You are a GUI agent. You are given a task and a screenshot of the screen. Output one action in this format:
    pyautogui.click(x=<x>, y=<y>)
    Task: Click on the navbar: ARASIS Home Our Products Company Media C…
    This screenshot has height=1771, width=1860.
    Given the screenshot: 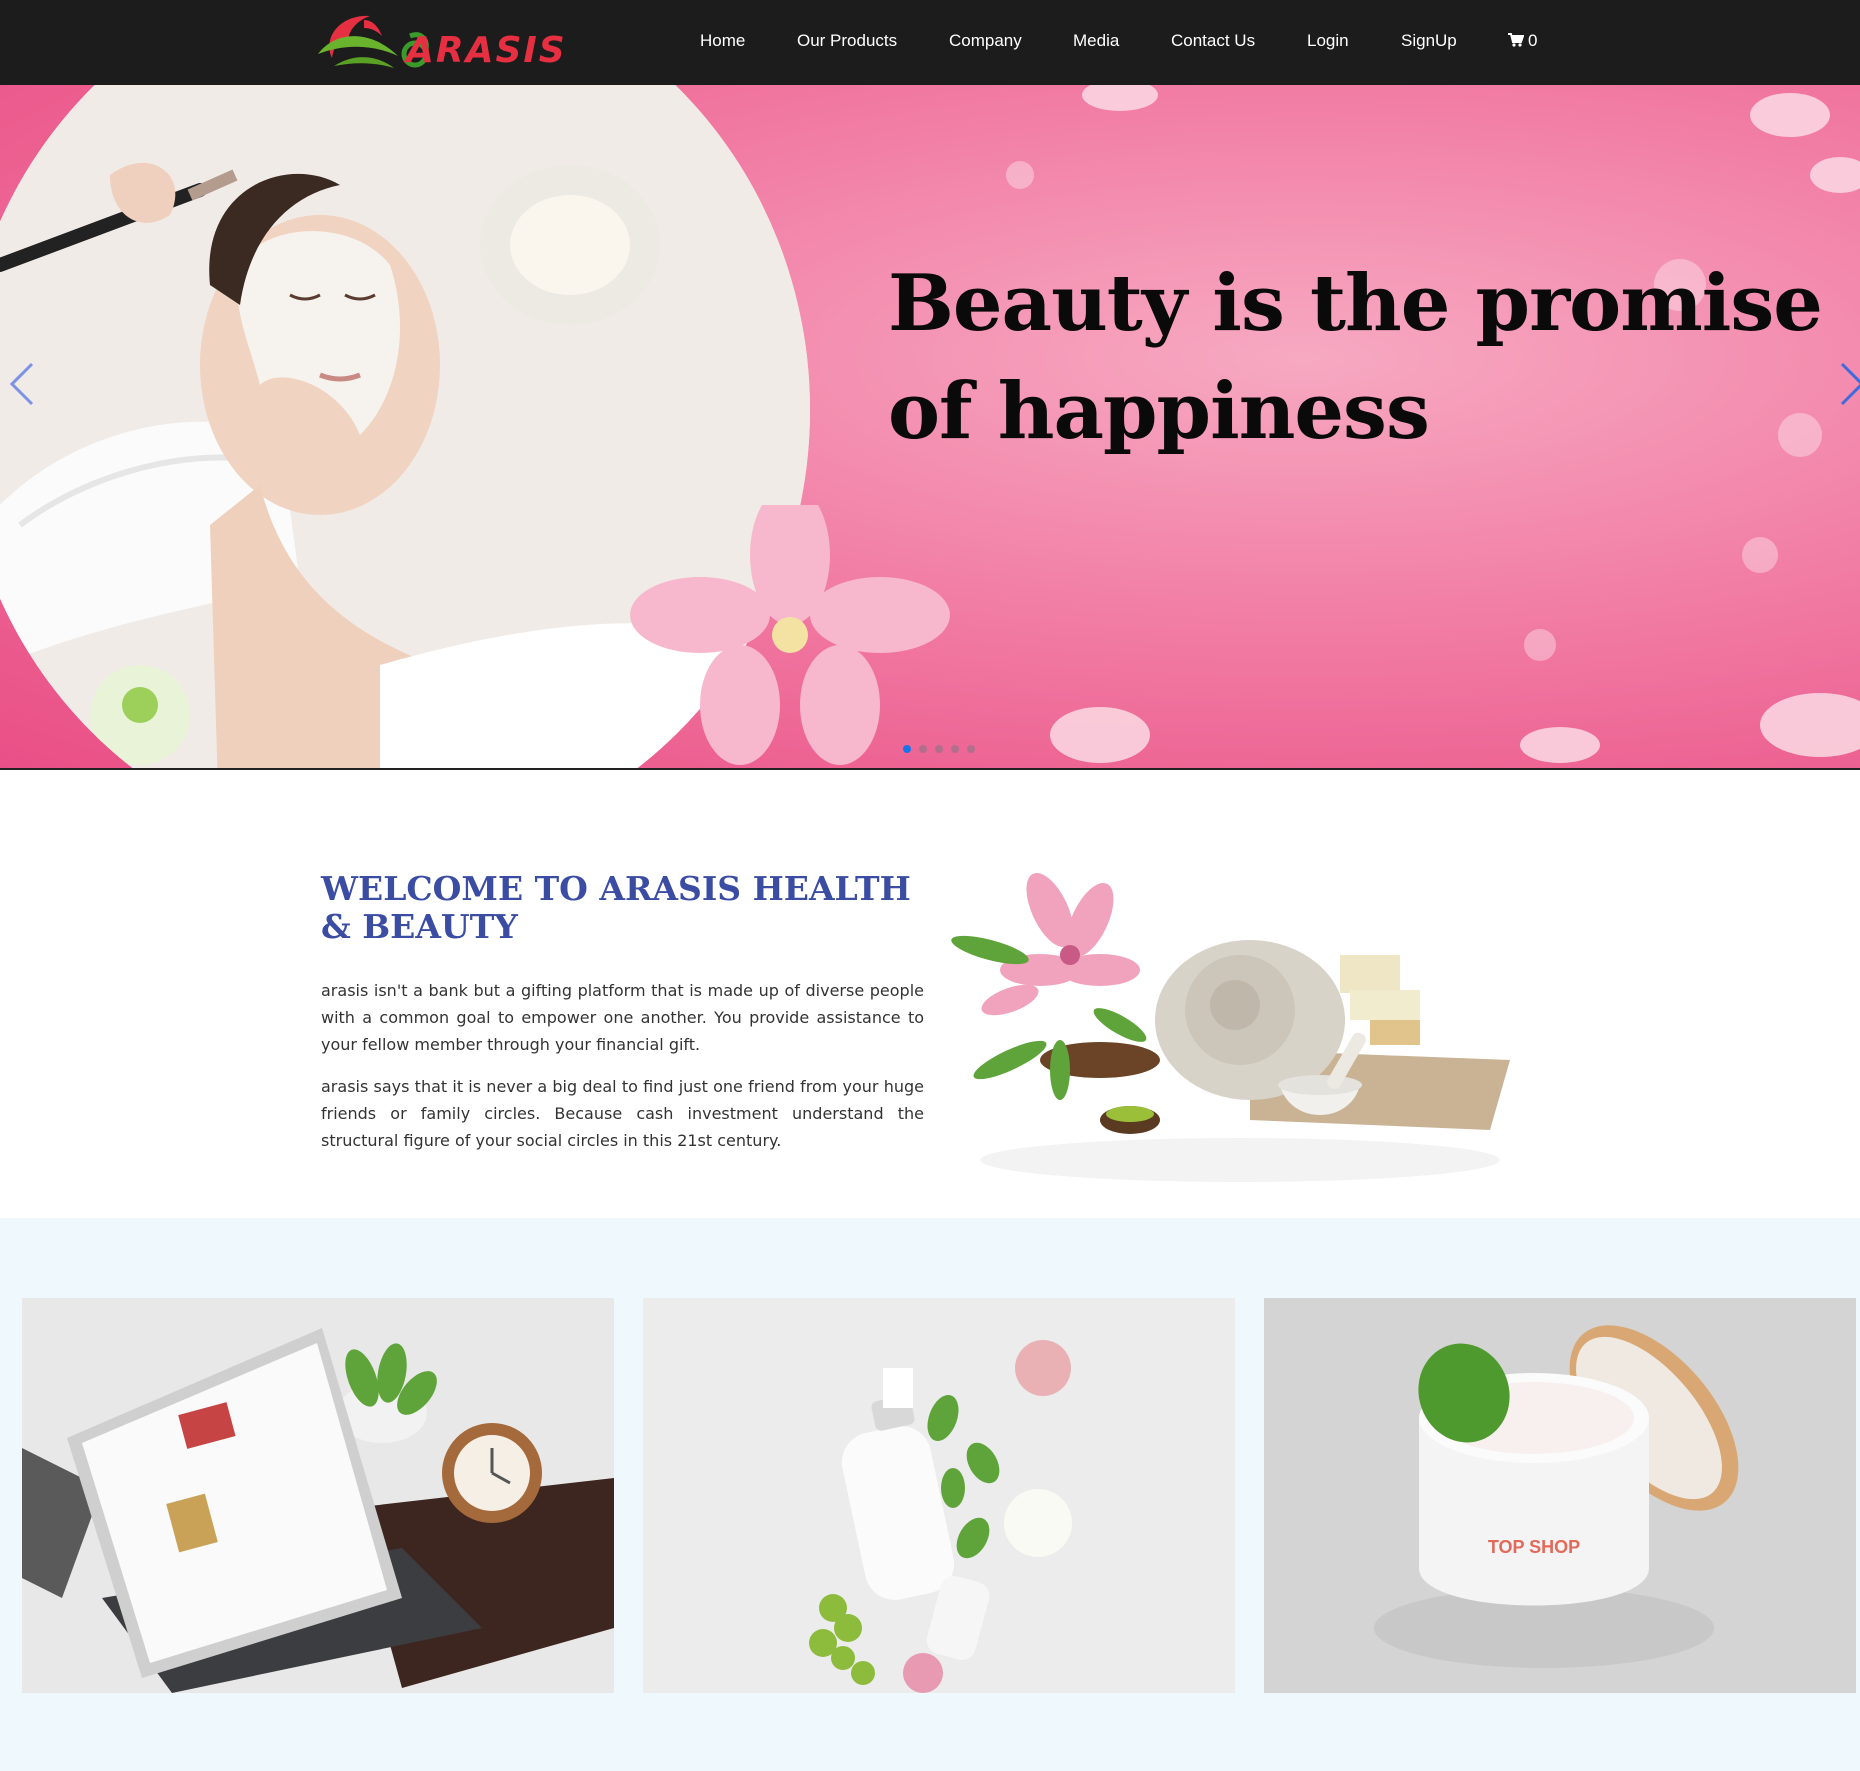 What is the action you would take?
    pyautogui.click(x=930, y=42)
    